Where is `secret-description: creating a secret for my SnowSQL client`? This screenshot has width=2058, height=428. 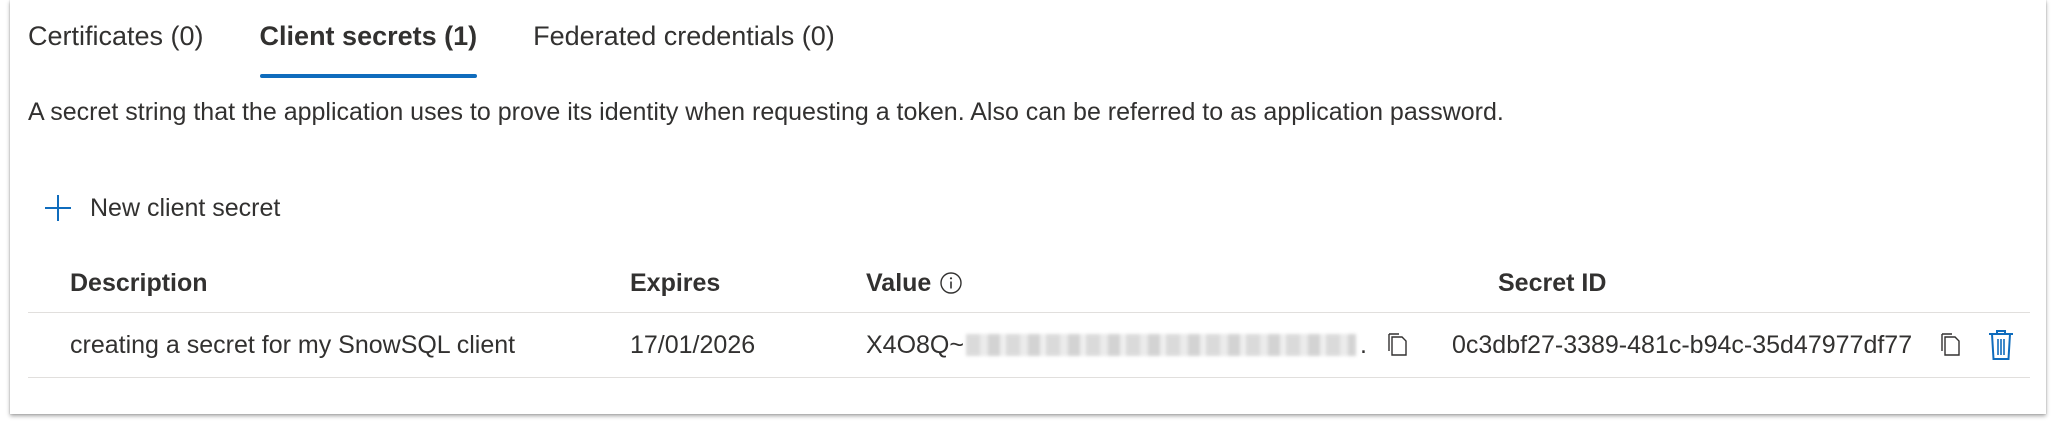
secret-description: creating a secret for my SnowSQL client is located at coordinates (293, 344).